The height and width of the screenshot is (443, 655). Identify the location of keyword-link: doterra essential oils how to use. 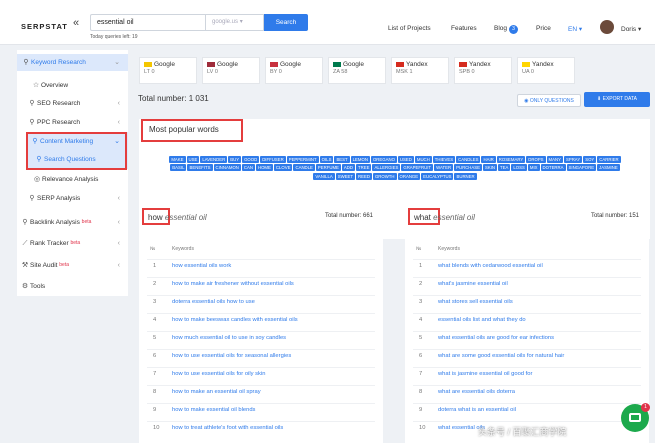
(213, 302).